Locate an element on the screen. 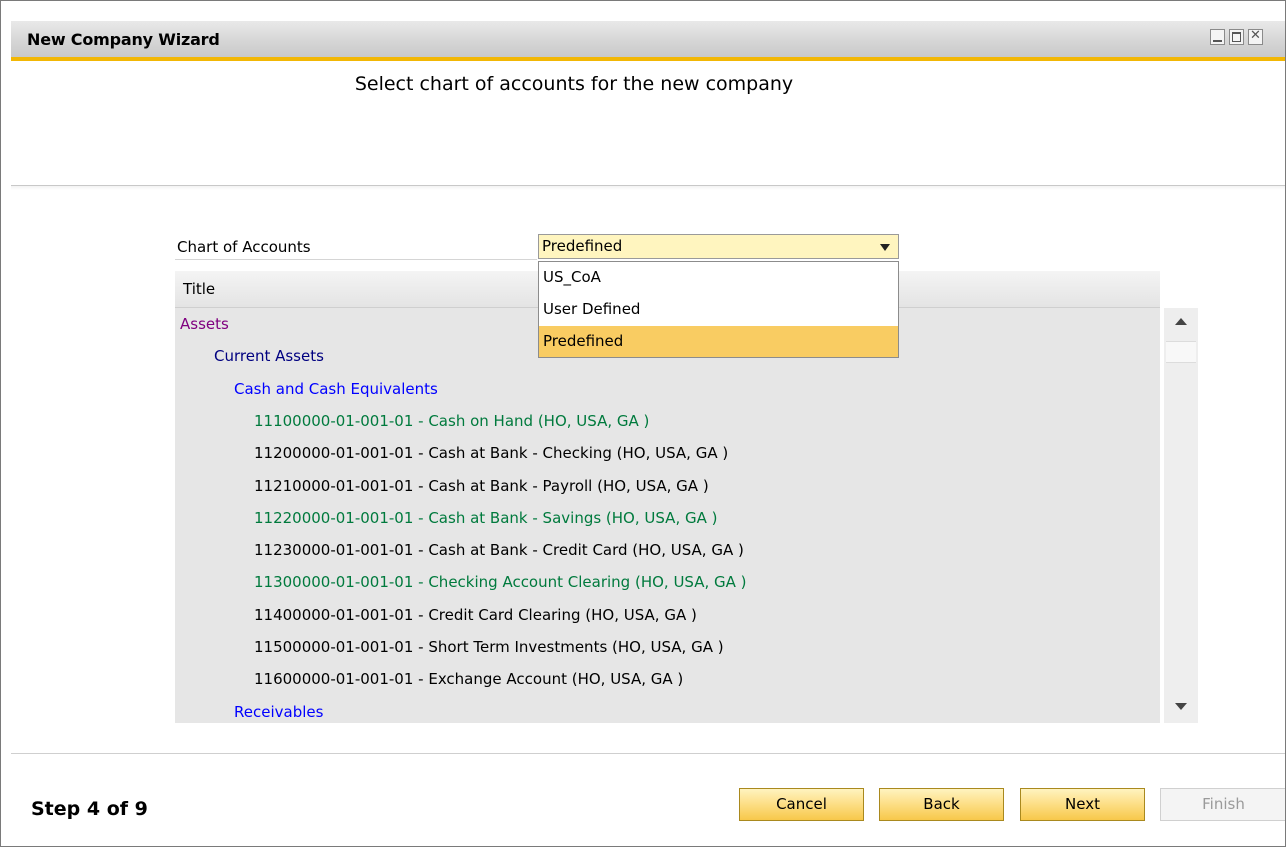 This screenshot has width=1286, height=847. label-underline is located at coordinates (356, 259).